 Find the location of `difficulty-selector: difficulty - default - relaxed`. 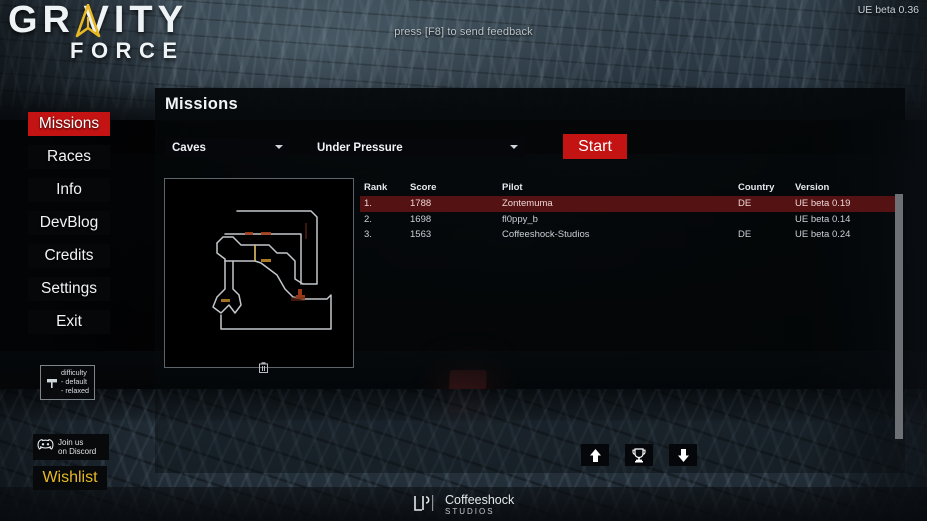

difficulty-selector: difficulty - default - relaxed is located at coordinates (67, 382).